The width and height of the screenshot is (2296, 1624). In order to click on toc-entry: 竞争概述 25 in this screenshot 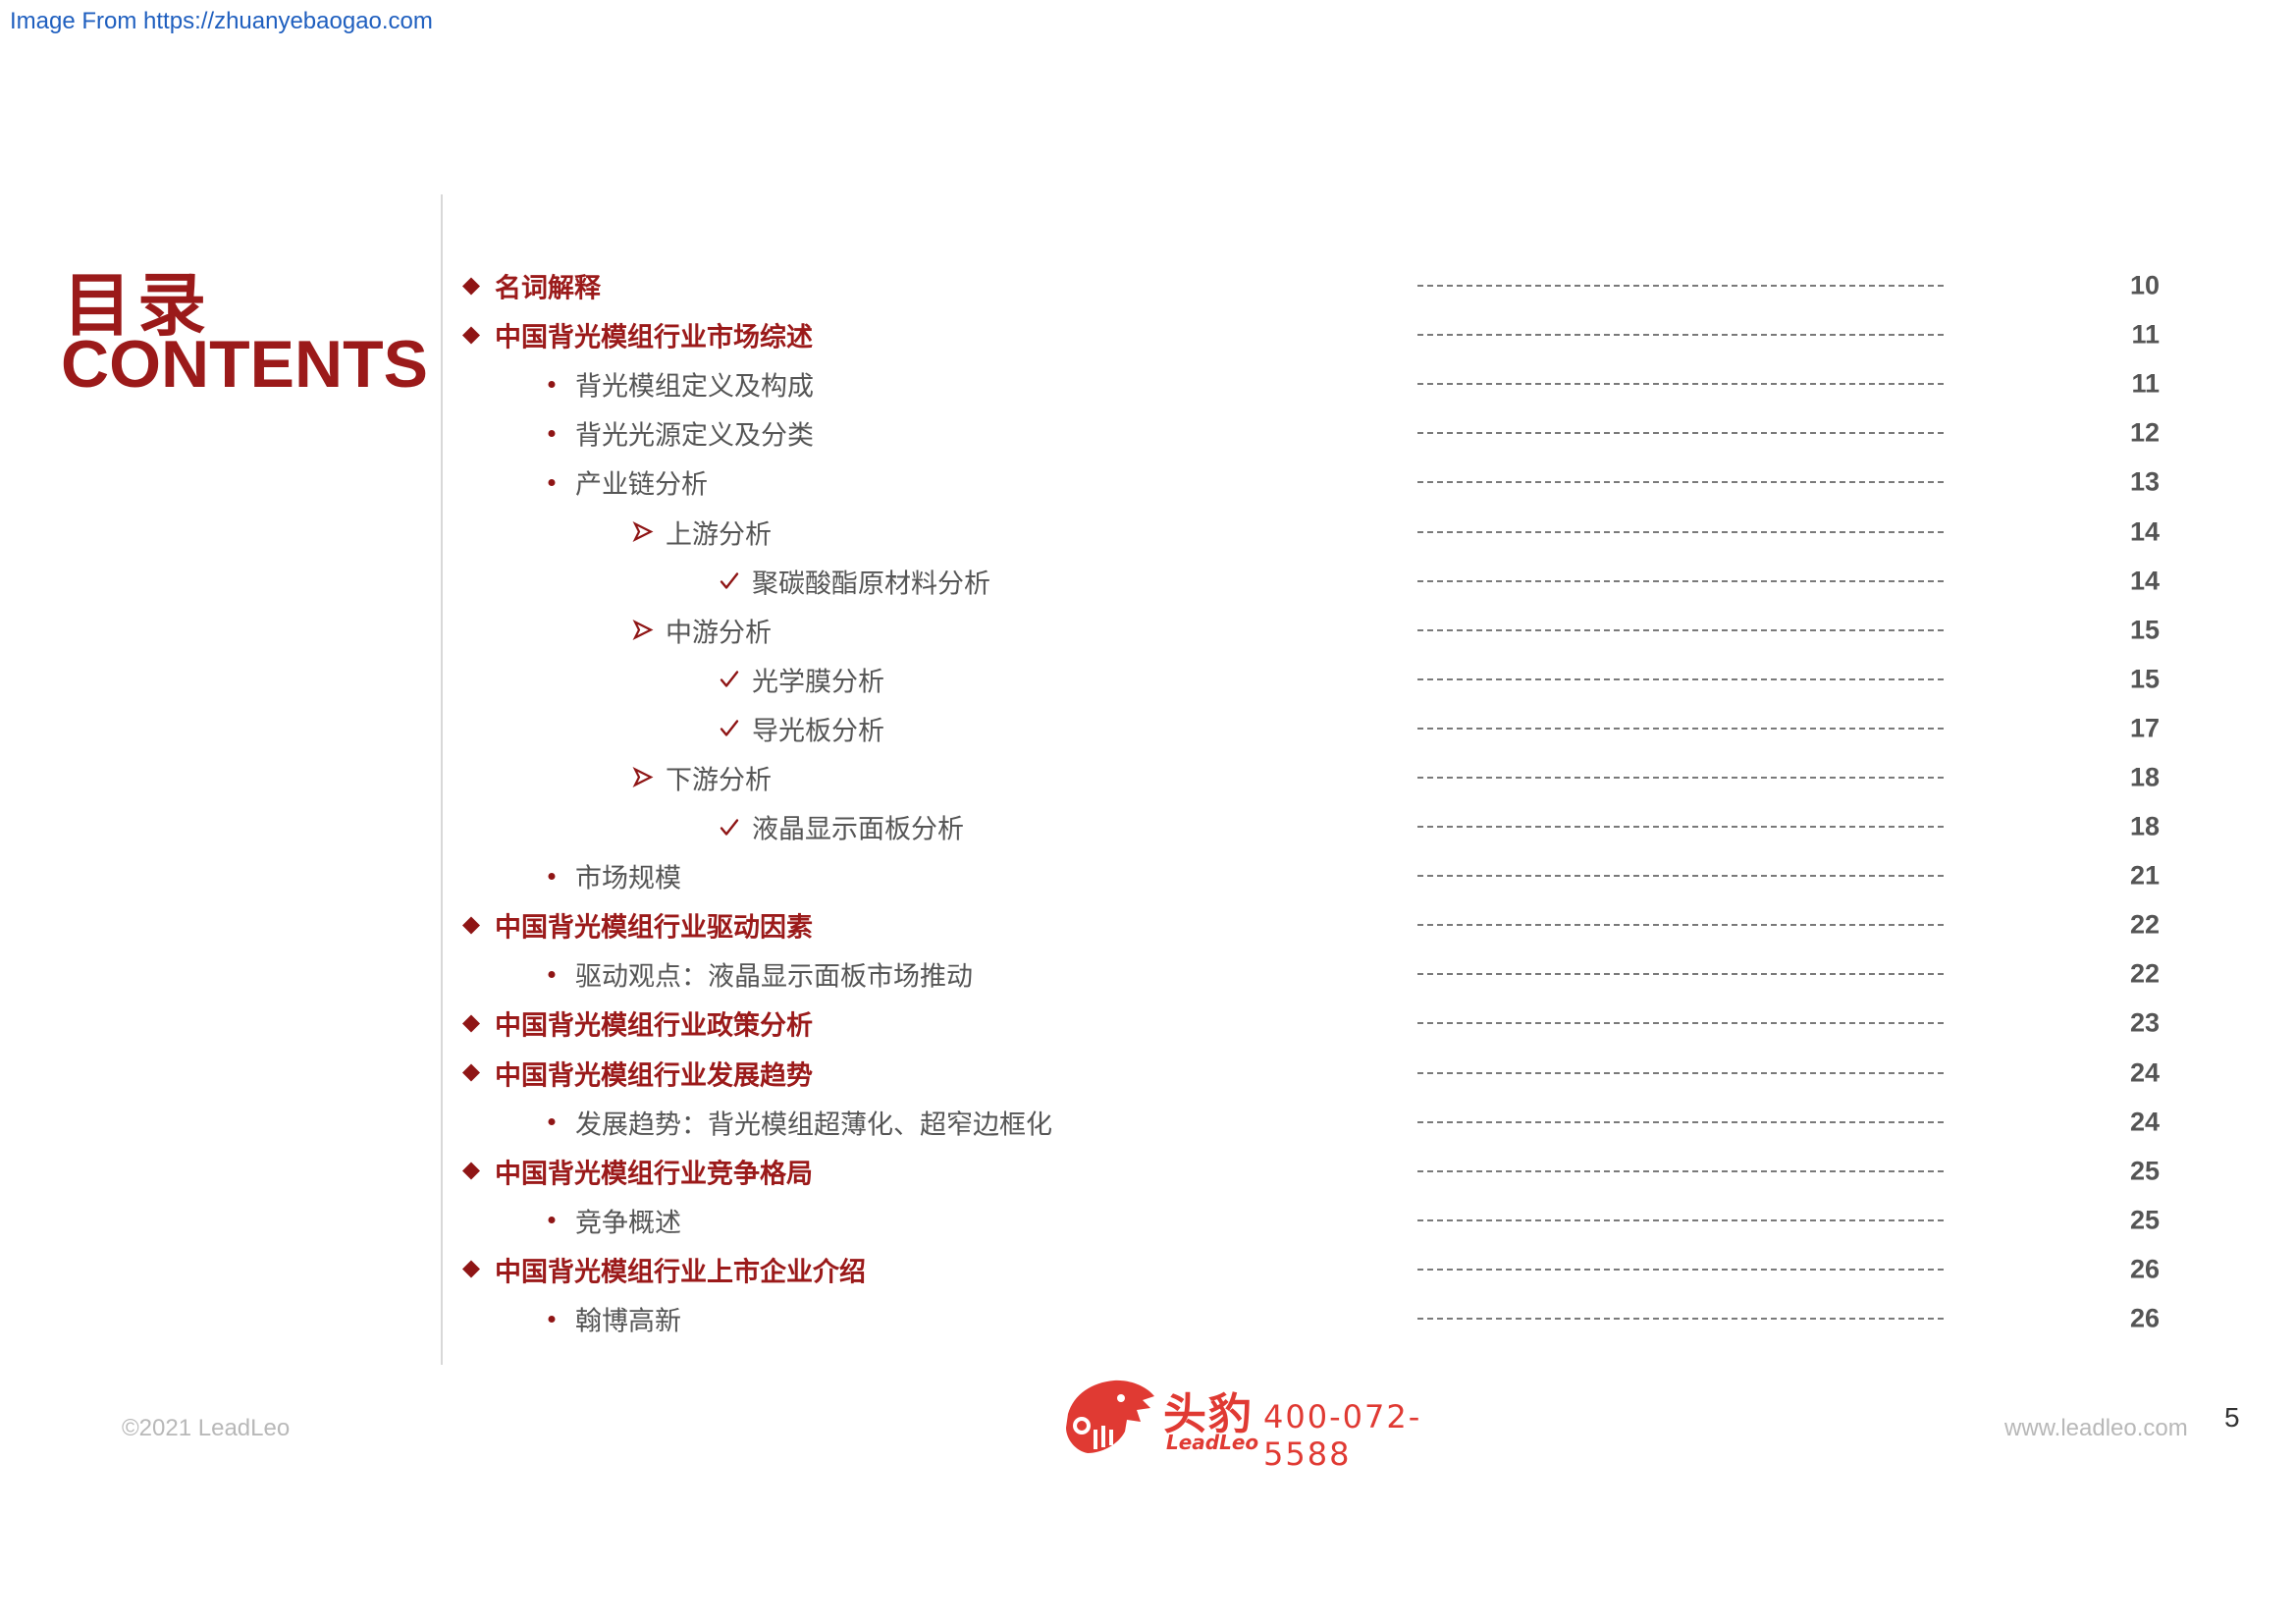, I will do `click(1316, 1220)`.